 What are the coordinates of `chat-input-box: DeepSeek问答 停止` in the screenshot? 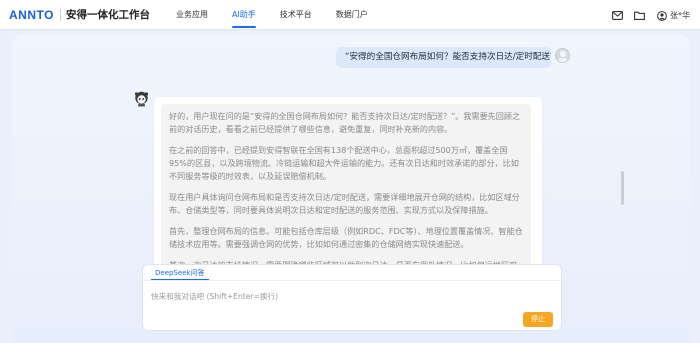 It's located at (352, 297).